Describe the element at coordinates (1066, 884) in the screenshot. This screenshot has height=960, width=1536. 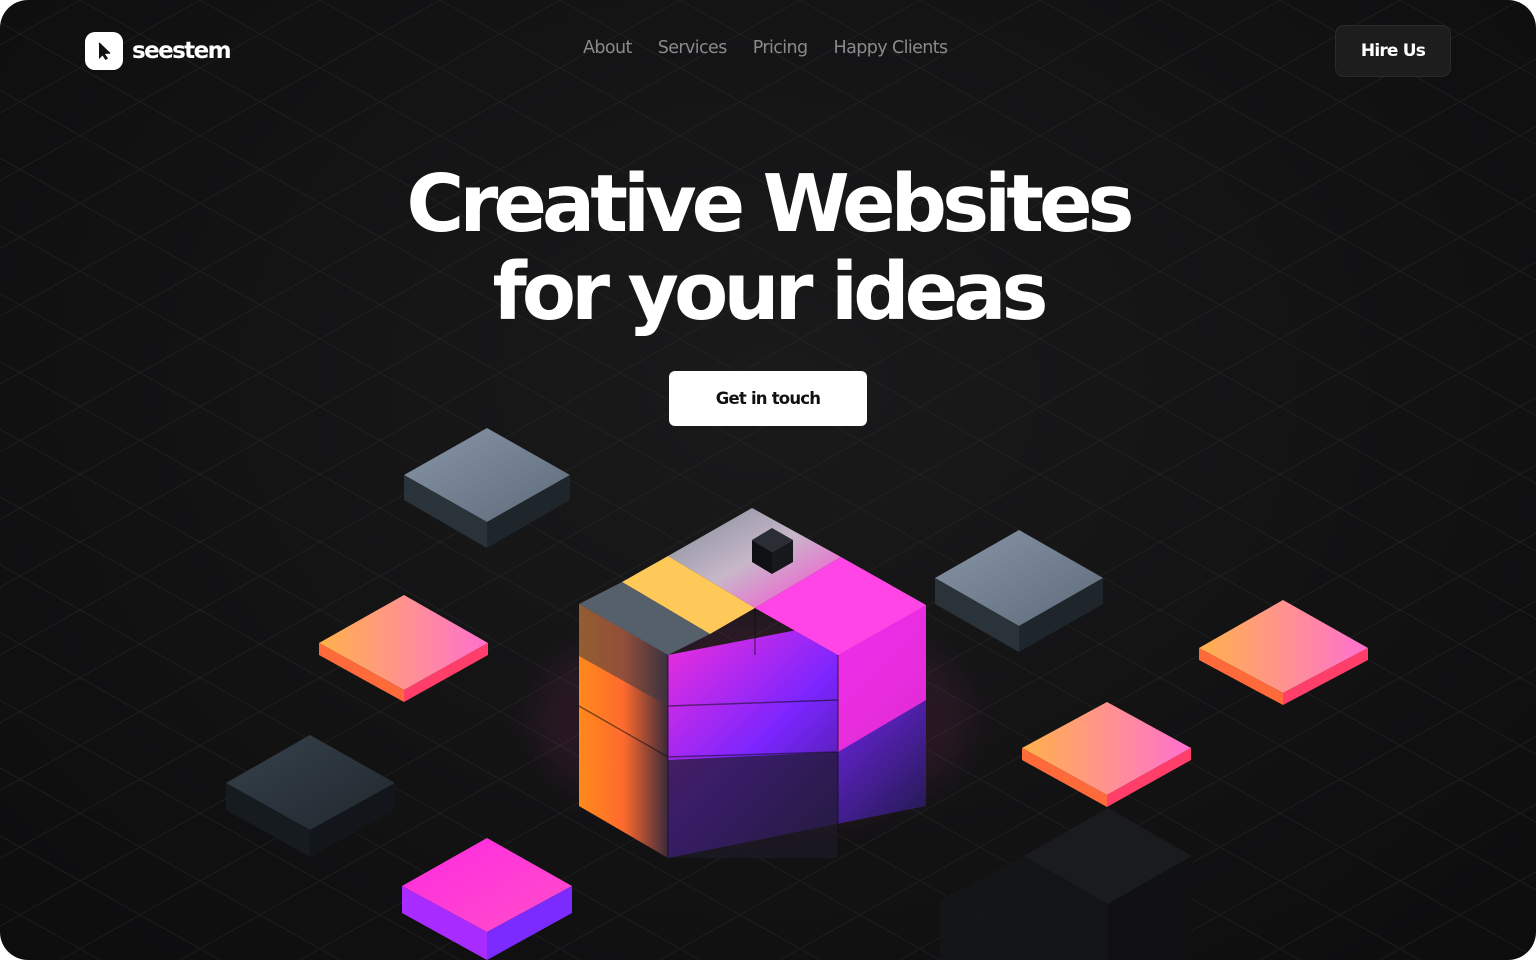
I see `tile-dark-bottom-right` at that location.